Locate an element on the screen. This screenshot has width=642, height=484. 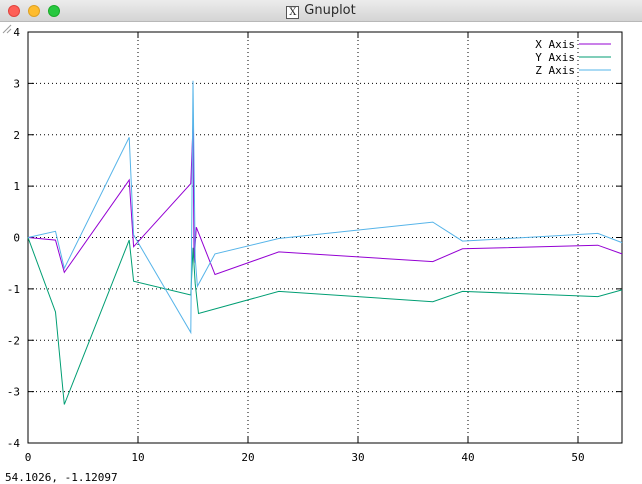
legend-label: Z Axis is located at coordinates (555, 70).